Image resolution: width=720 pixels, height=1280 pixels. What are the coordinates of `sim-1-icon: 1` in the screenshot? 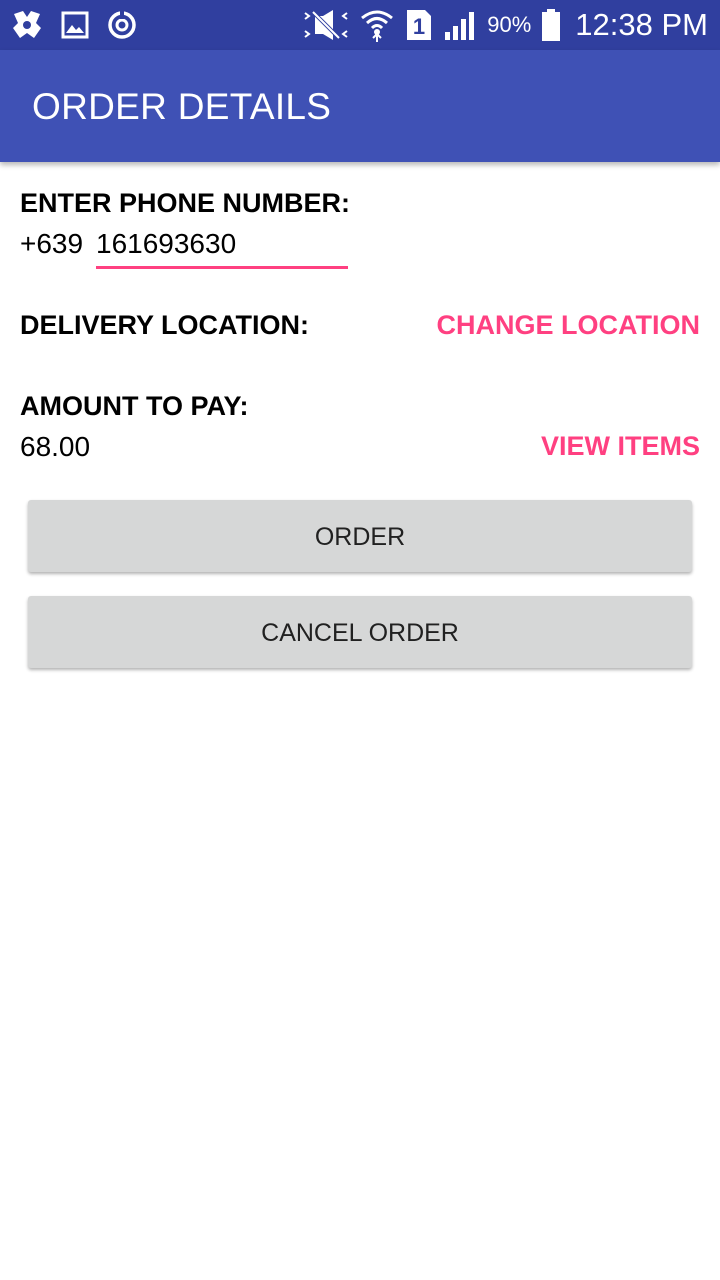 It's located at (419, 25).